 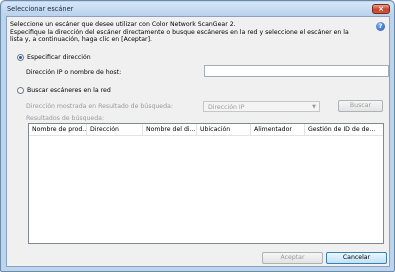 I want to click on search-button: Buscar, so click(x=360, y=106).